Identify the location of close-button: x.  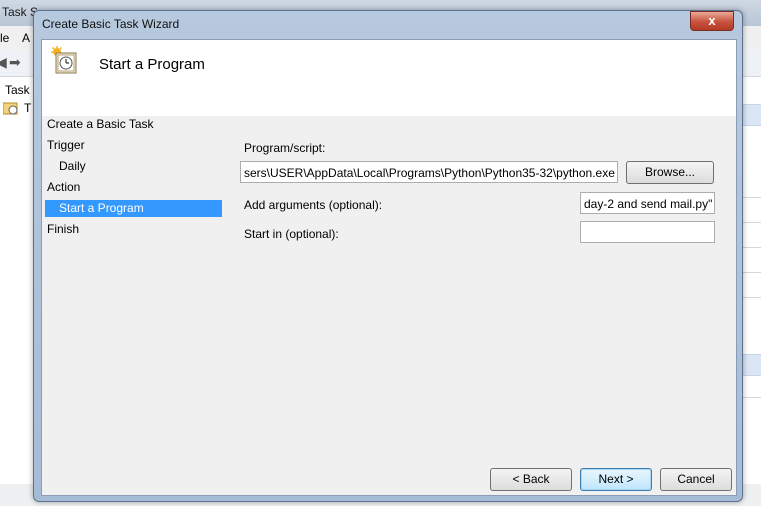
(712, 21).